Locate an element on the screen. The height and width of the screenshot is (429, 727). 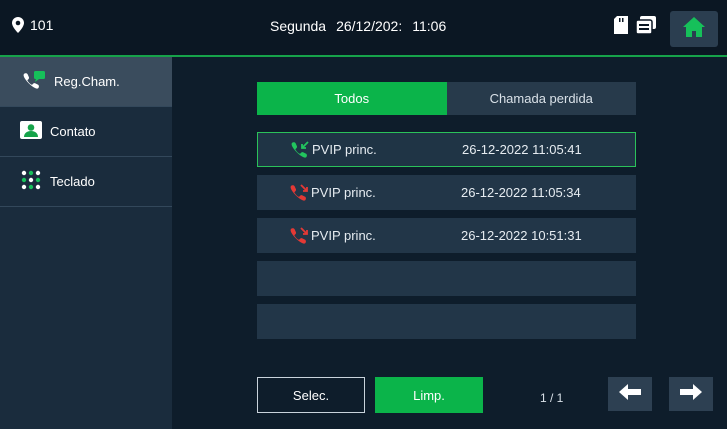
top-bar: 101 Segunda 26/12/202: 11:06 is located at coordinates (363, 28).